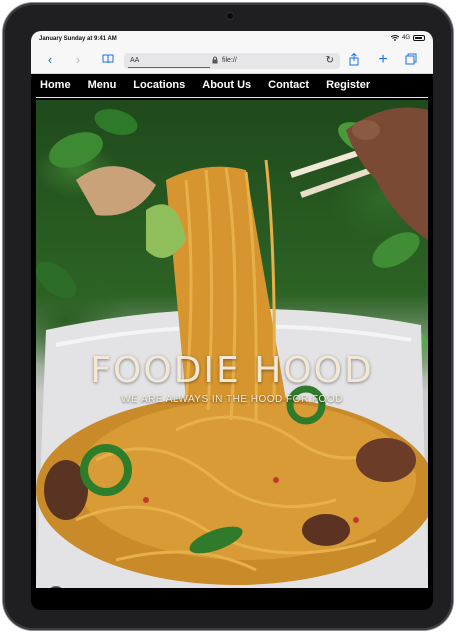  I want to click on status-date-time: January Sunday at 9:41 AM, so click(78, 39).